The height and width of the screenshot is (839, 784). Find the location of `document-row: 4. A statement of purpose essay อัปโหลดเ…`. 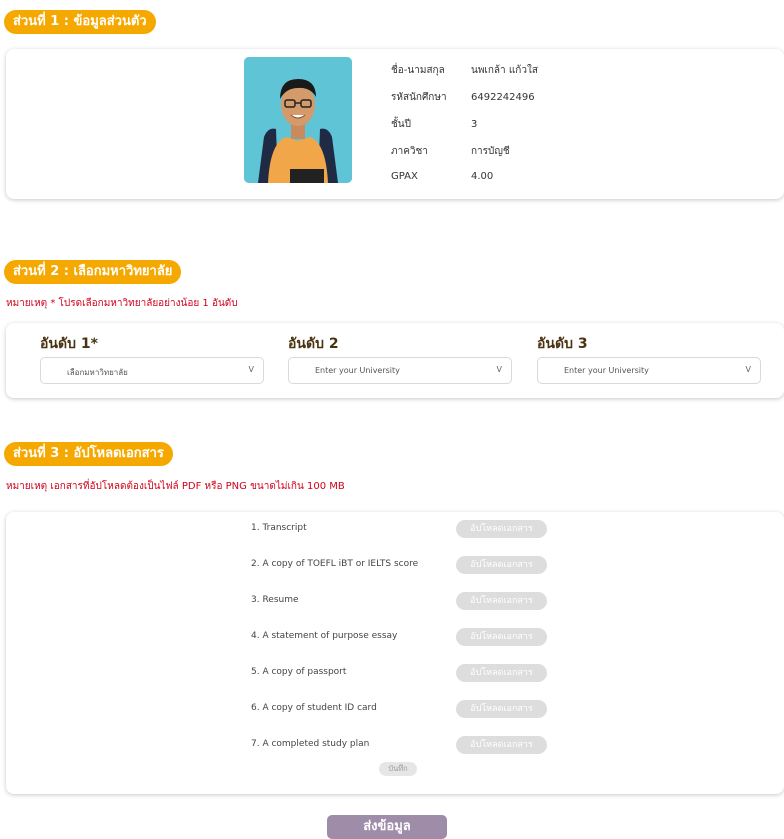

document-row: 4. A statement of purpose essay อัปโหลดเ… is located at coordinates (395, 637).